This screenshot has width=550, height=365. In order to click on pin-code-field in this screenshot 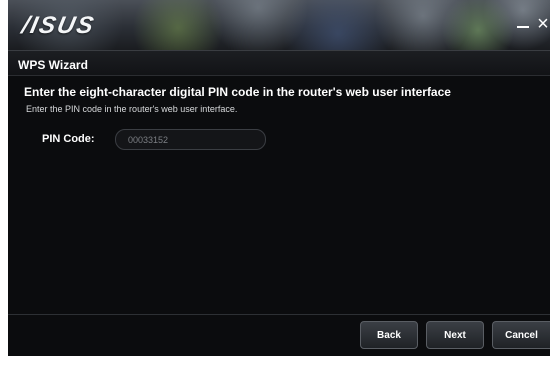, I will do `click(190, 139)`.